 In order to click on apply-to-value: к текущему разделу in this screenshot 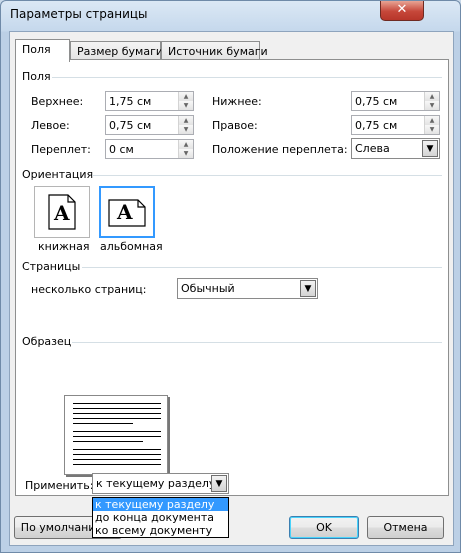, I will do `click(156, 483)`.